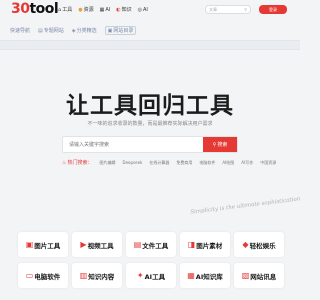  Describe the element at coordinates (150, 45) in the screenshot. I see `divider-band` at that location.